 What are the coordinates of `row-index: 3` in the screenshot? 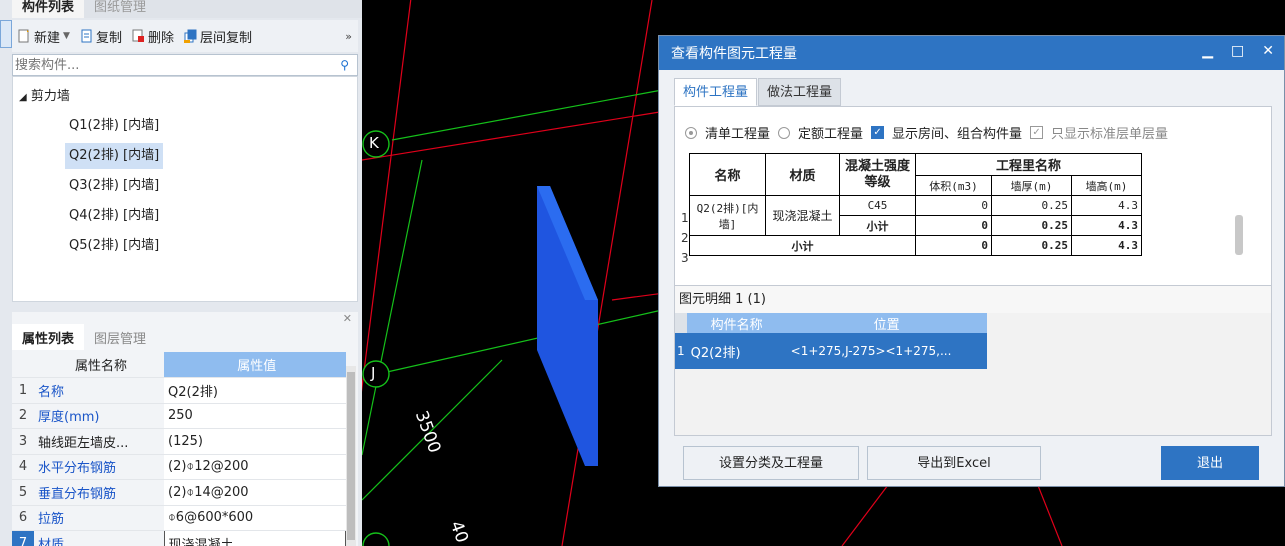 It's located at (23, 441).